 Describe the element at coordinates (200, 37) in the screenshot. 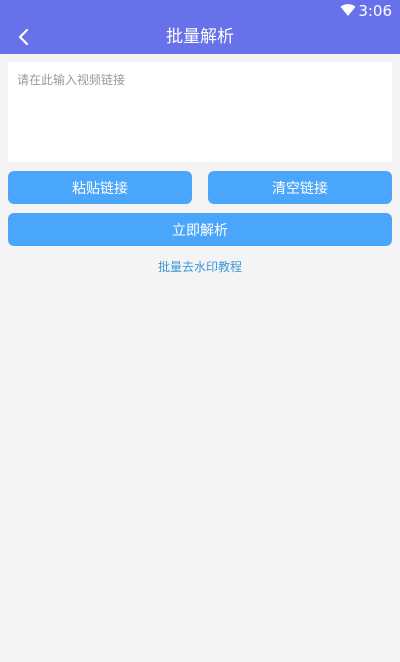

I see `page-title: 批量解析` at that location.